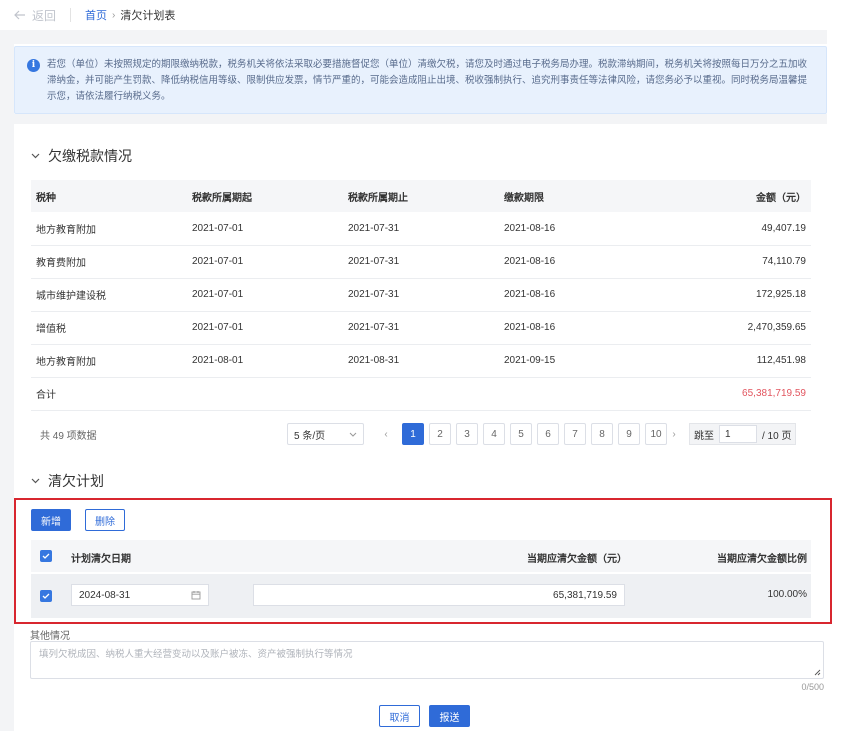  What do you see at coordinates (777, 436) in the screenshot?
I see `jump-total: / 10 页` at bounding box center [777, 436].